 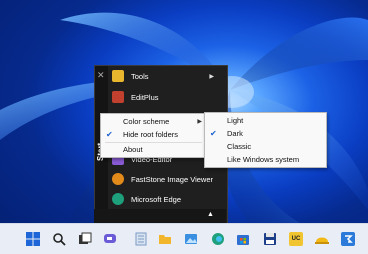 I want to click on save-icon, so click(x=270, y=239).